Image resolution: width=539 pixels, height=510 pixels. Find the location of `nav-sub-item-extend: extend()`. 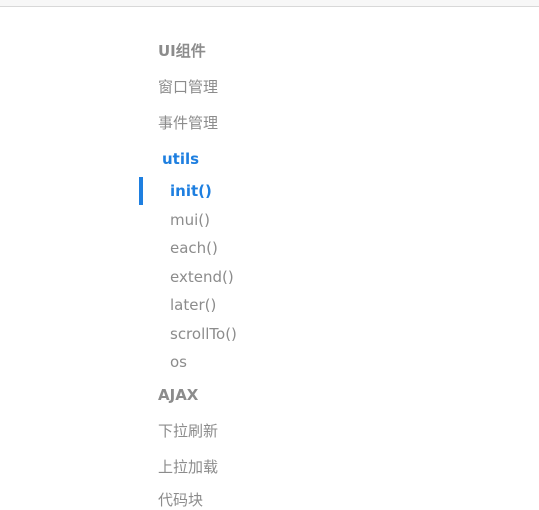

nav-sub-item-extend: extend() is located at coordinates (202, 277).